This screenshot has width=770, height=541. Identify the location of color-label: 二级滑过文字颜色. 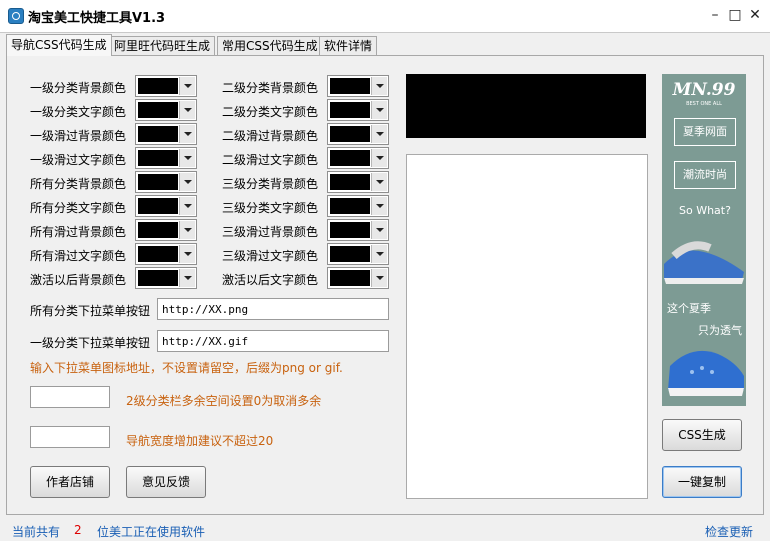
(270, 160).